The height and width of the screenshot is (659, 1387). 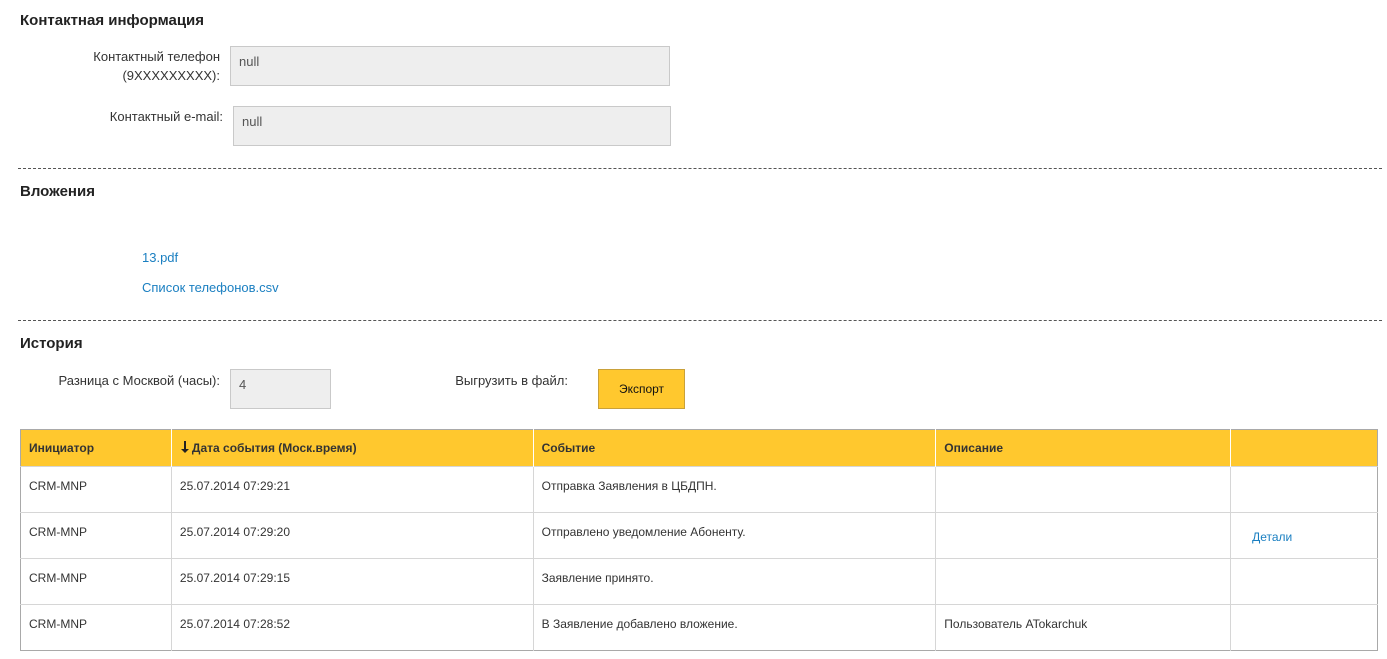 I want to click on cell-date: 25.07.2014 07:29:21, so click(x=352, y=489).